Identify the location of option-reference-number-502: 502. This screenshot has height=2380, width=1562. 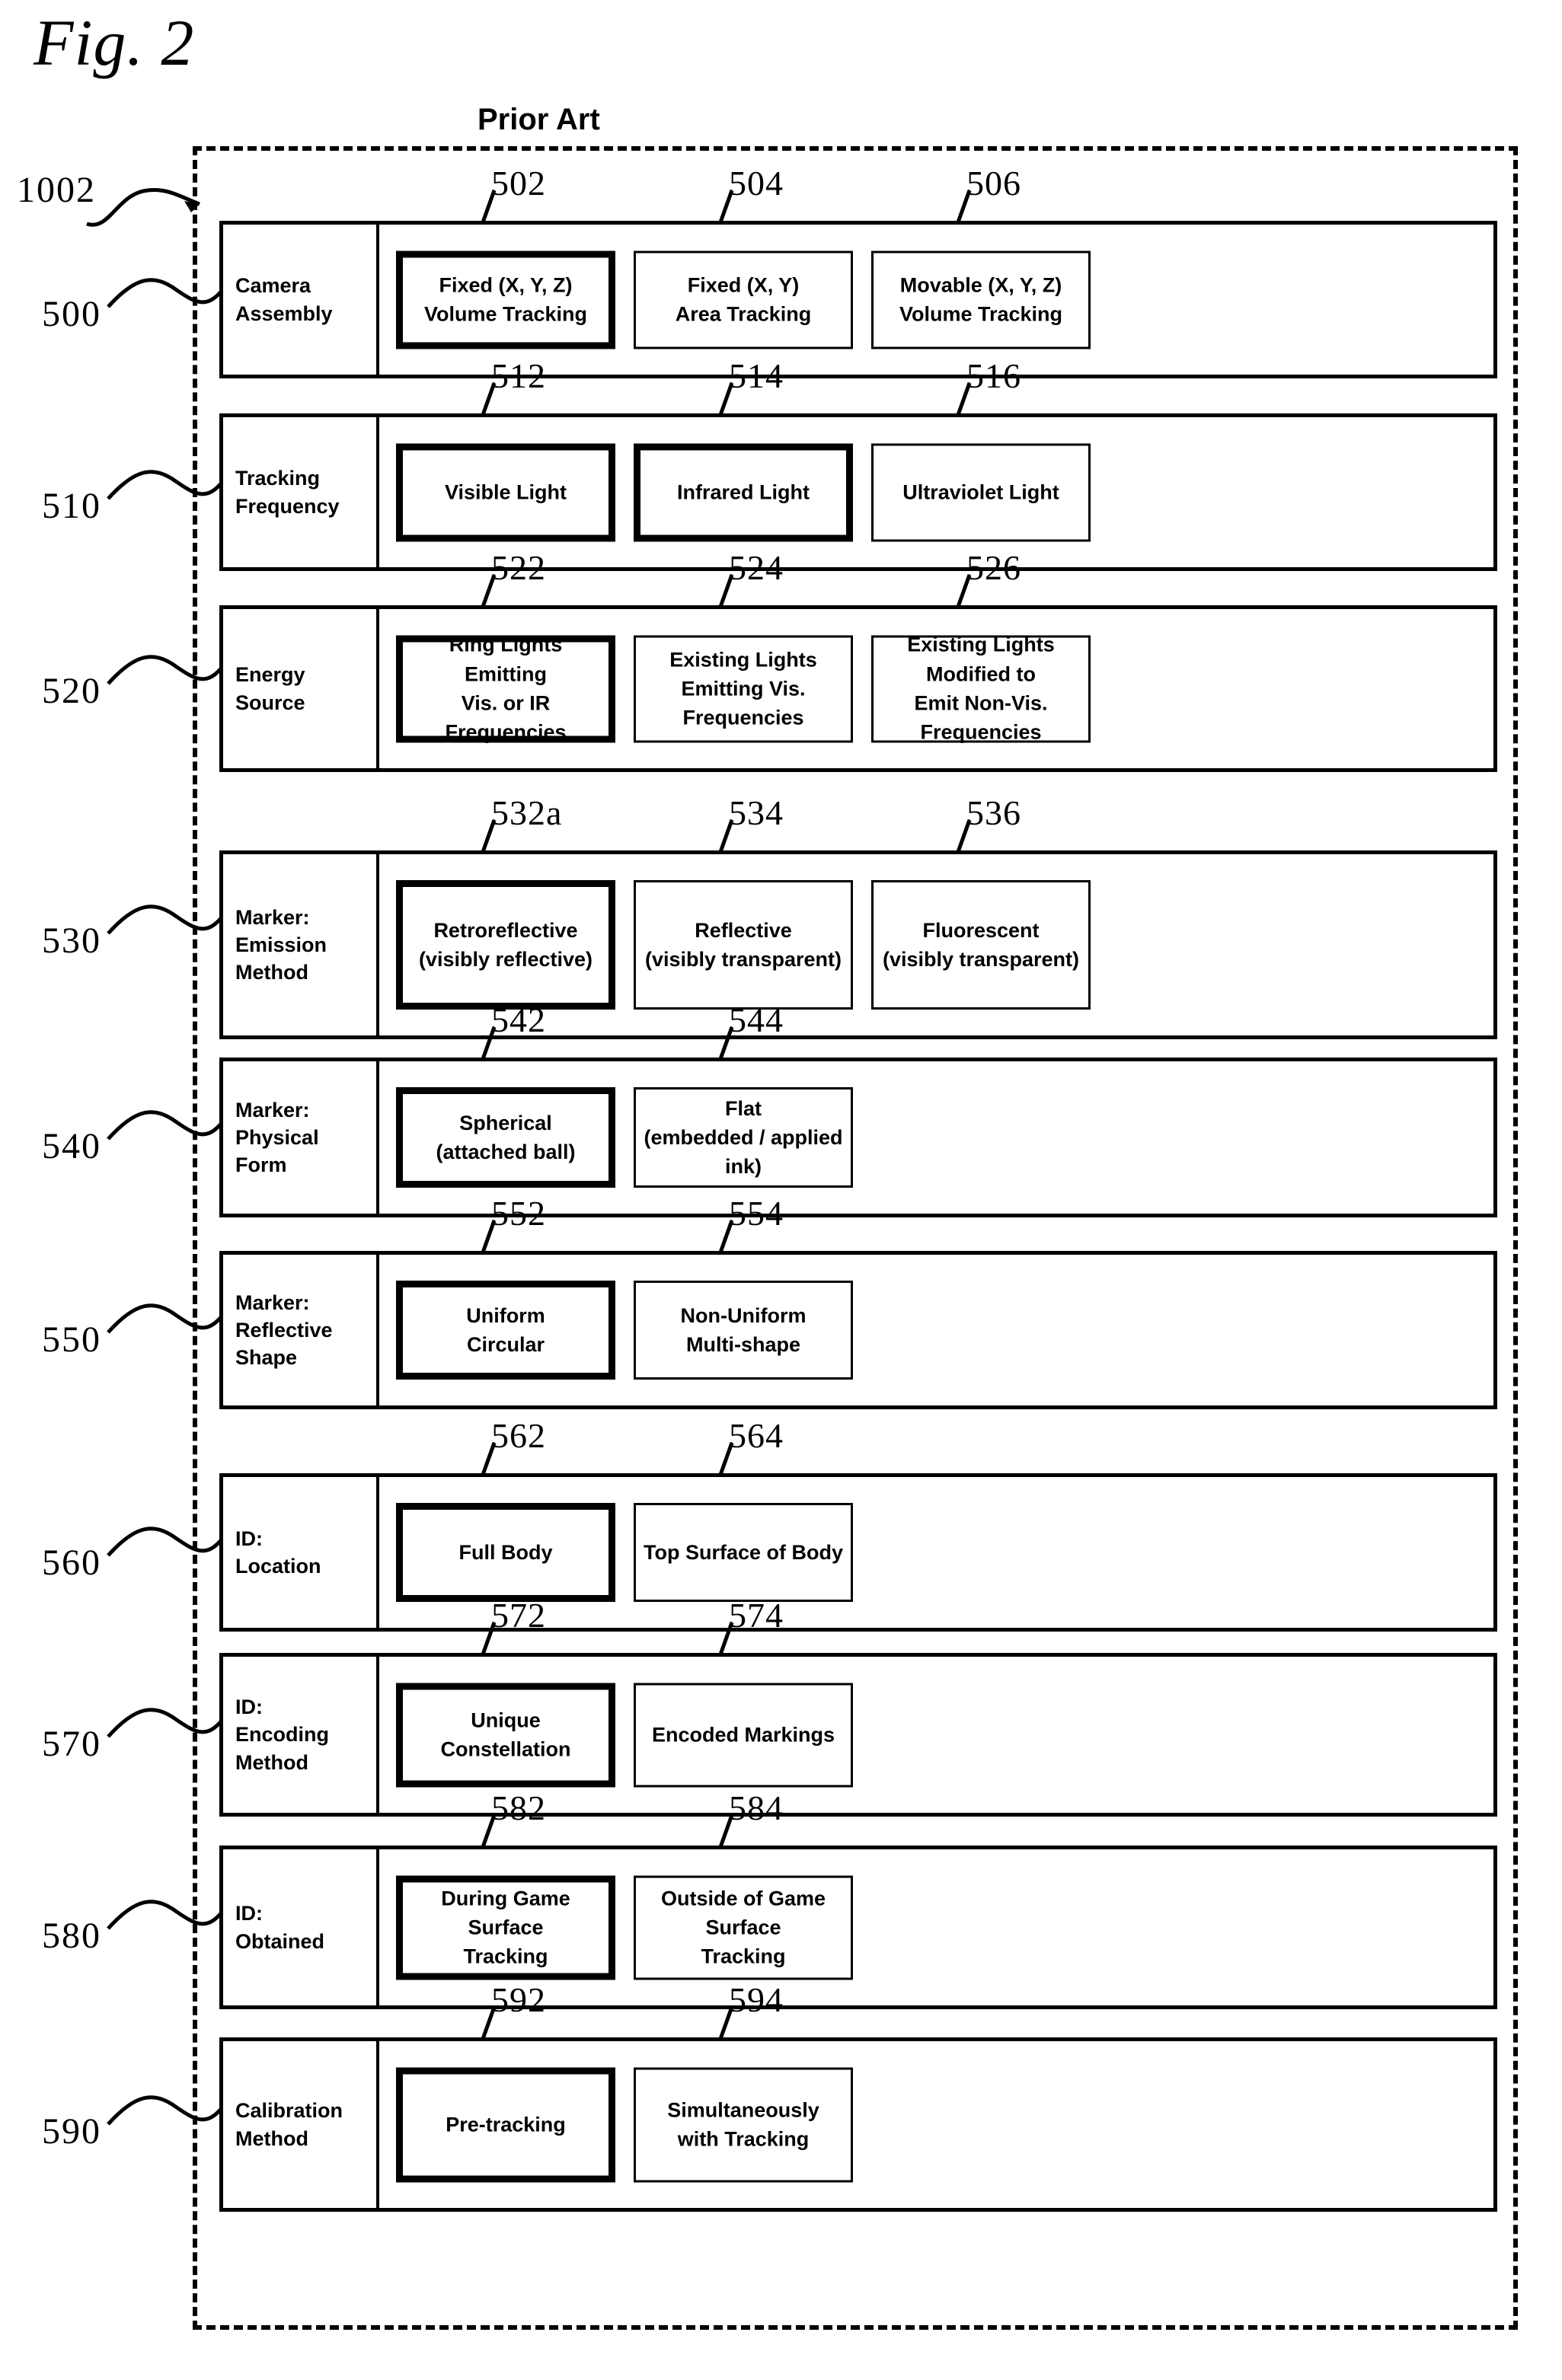
(518, 183).